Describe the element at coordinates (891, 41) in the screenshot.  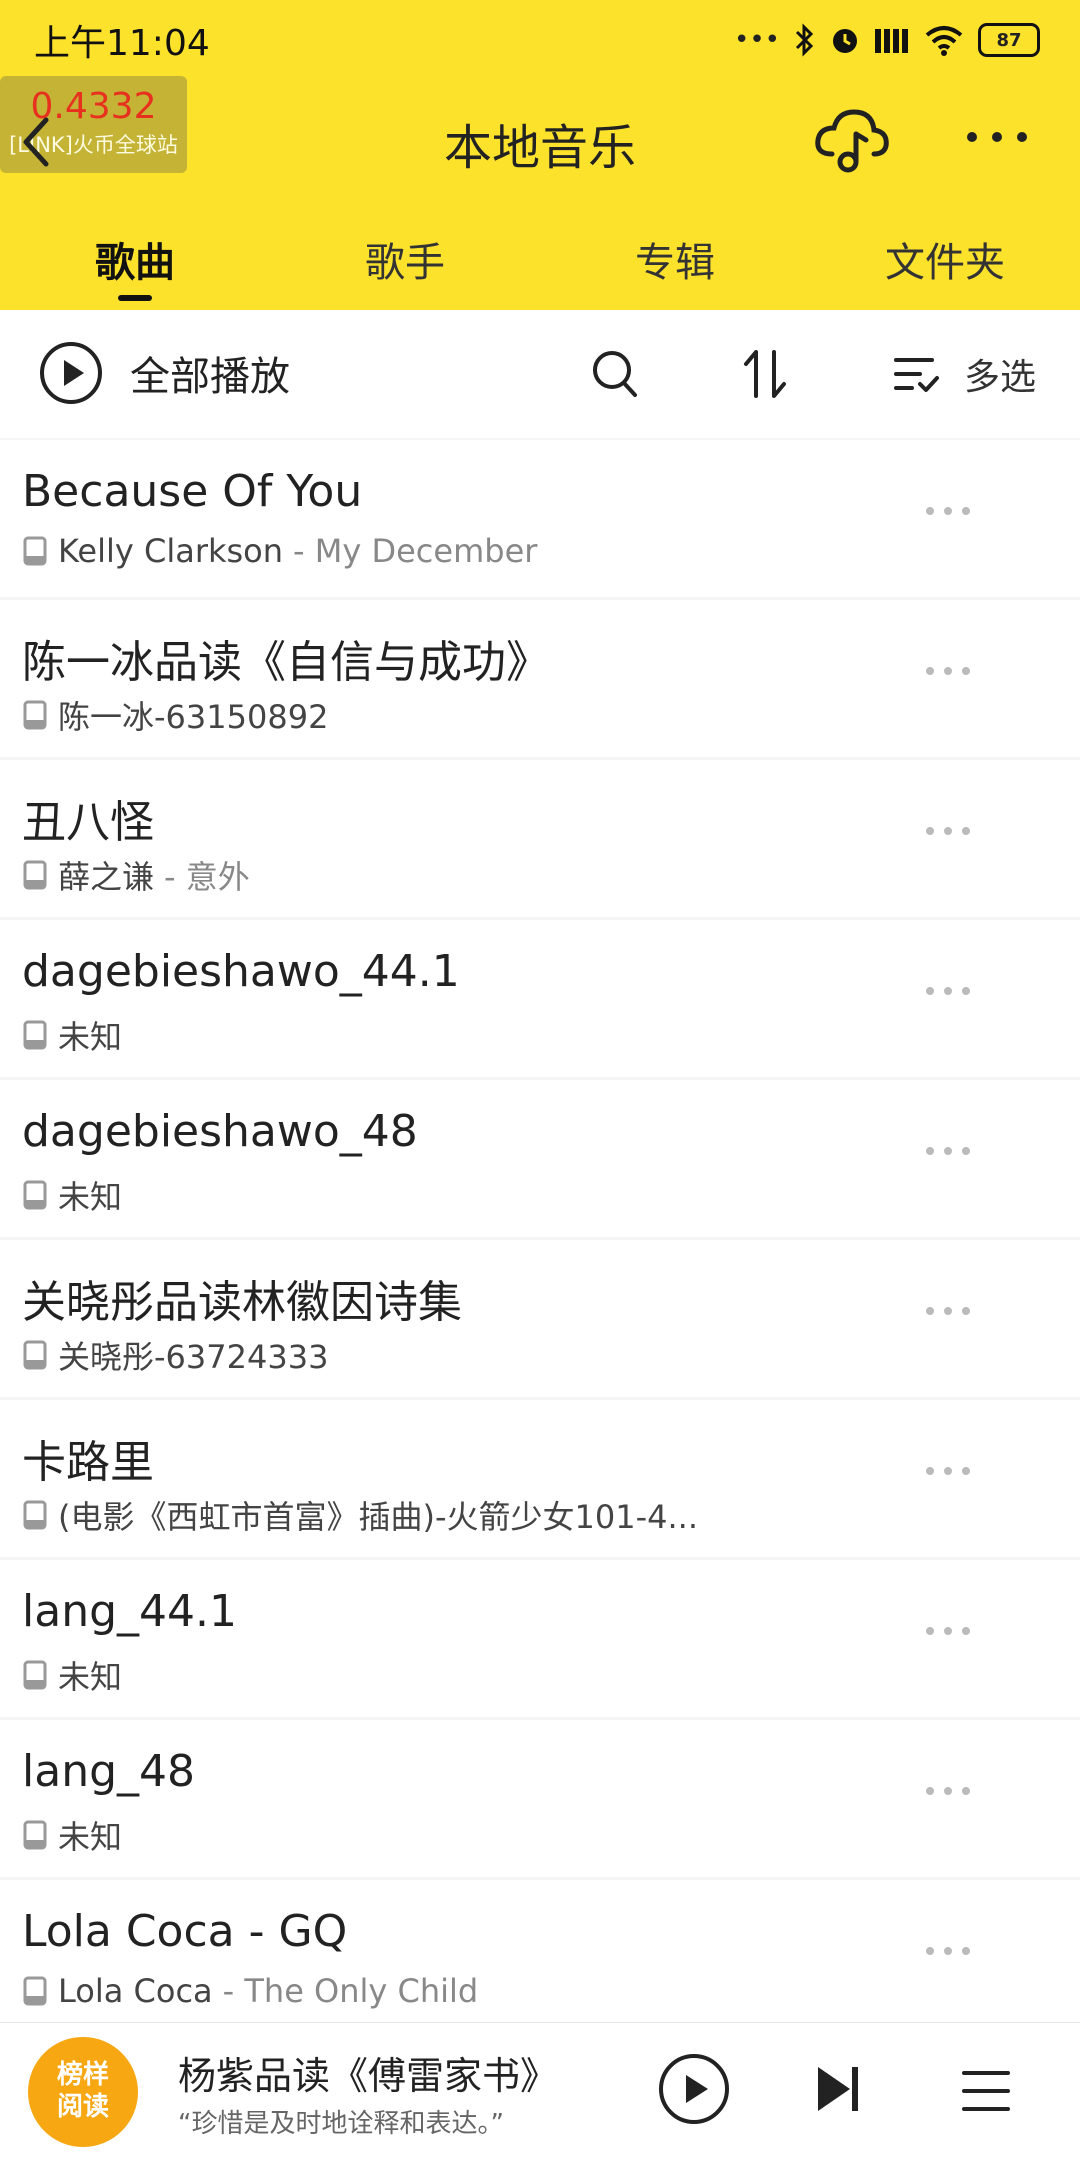
I see `signal-icon` at that location.